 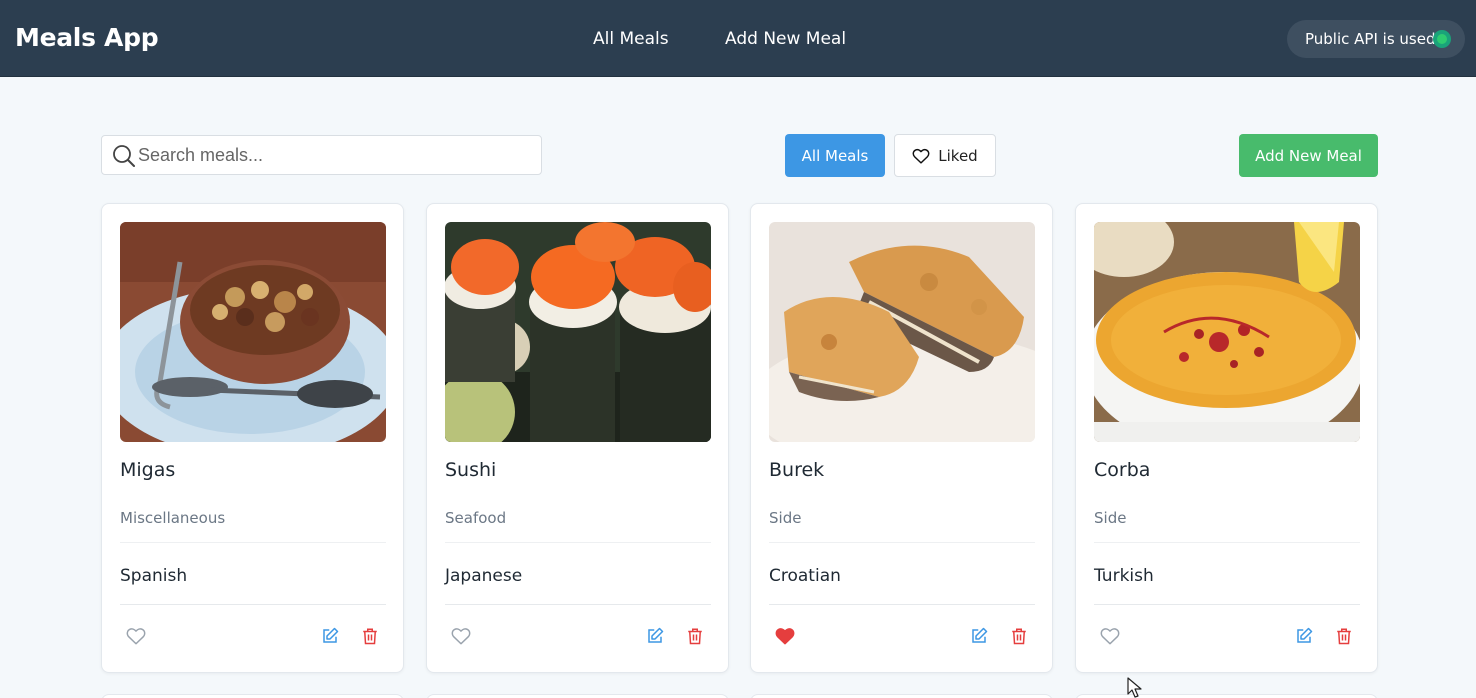 I want to click on meal-area: Japanese, so click(x=484, y=576).